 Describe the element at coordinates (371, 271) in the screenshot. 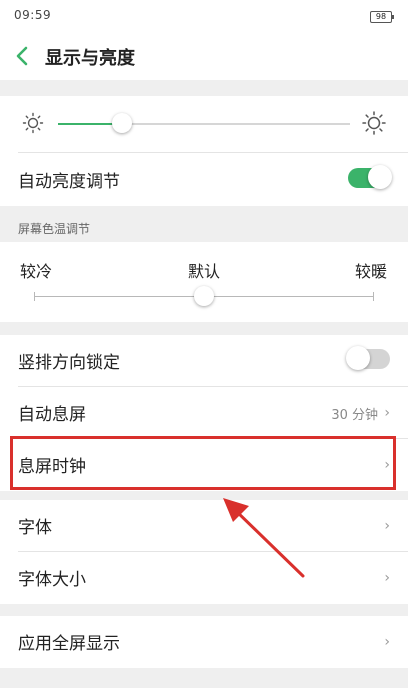

I see `temp-warm-label: 较暖` at that location.